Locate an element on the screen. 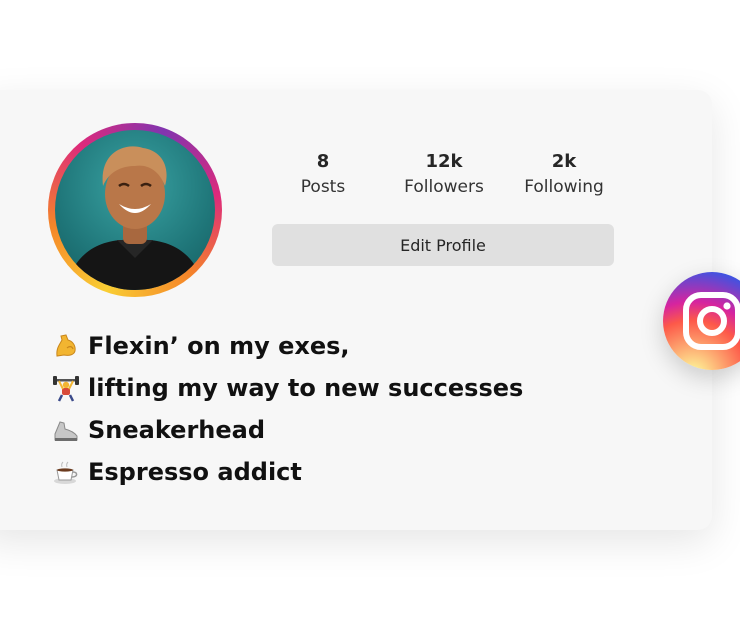 This screenshot has height=620, width=740. avatar-story-ring is located at coordinates (135, 210).